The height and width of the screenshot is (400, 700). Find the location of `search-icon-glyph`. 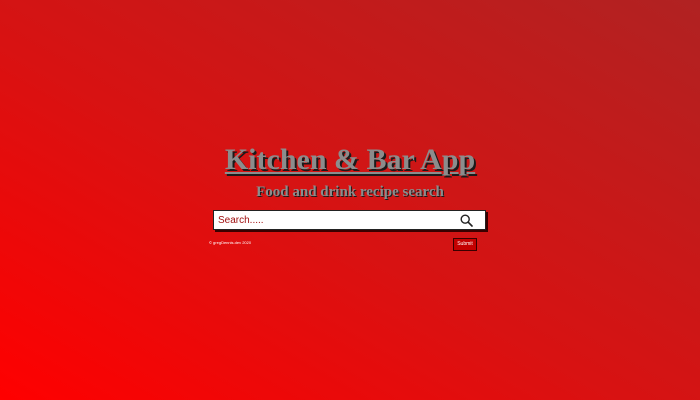

search-icon-glyph is located at coordinates (466, 220).